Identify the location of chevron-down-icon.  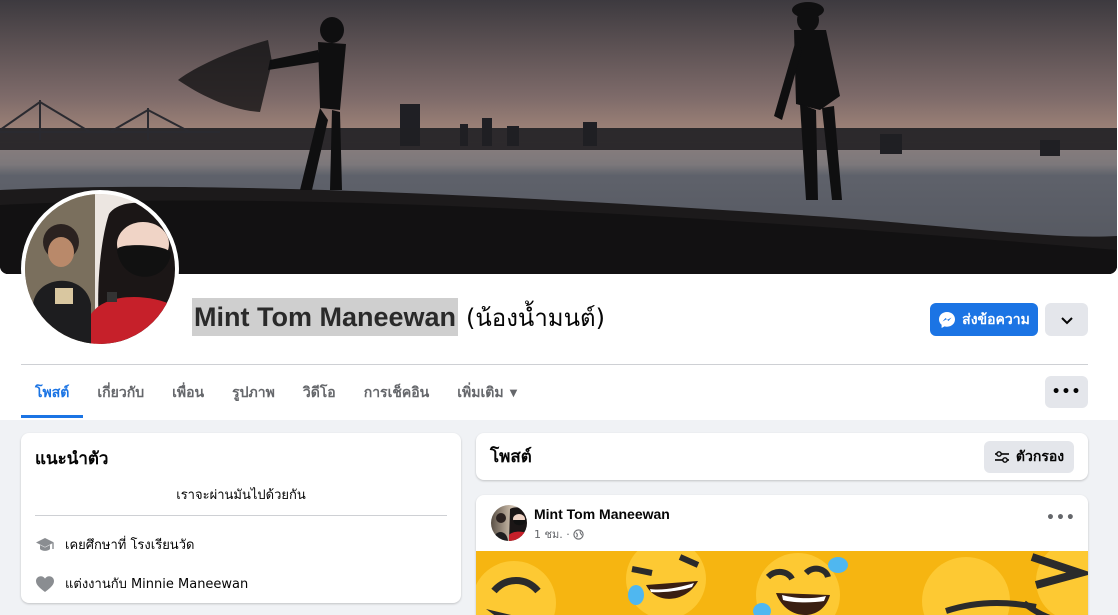
(1066, 319).